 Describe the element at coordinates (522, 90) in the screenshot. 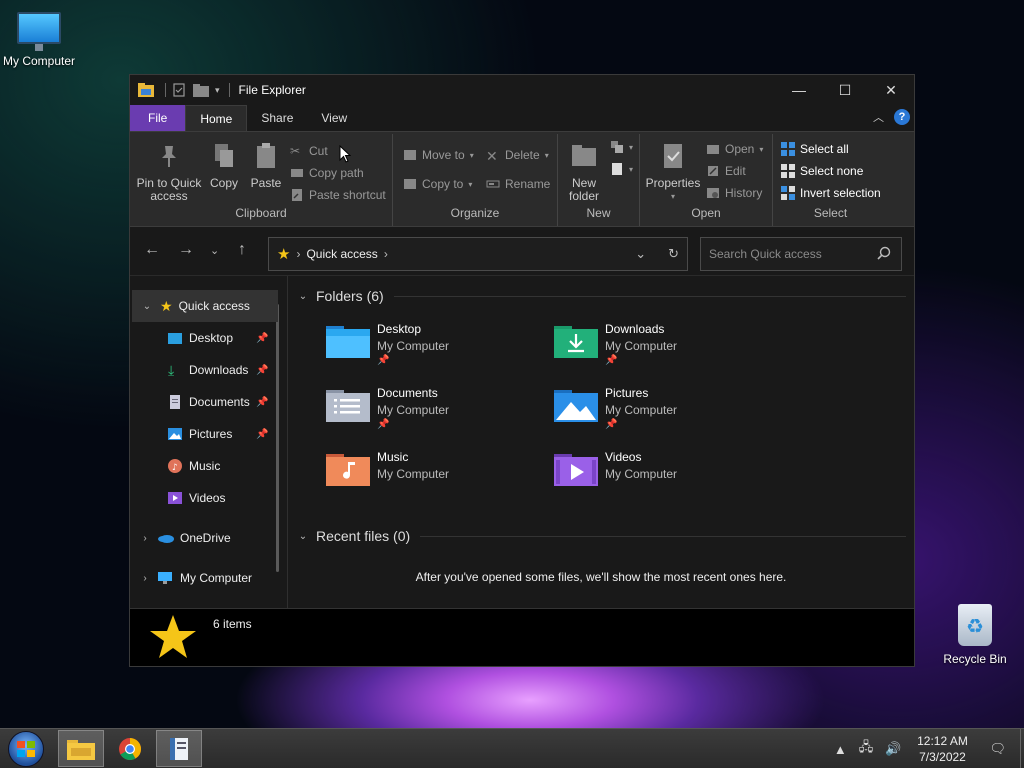

I see `title-bar: ▾ File Explorer — ☐ ✕` at that location.